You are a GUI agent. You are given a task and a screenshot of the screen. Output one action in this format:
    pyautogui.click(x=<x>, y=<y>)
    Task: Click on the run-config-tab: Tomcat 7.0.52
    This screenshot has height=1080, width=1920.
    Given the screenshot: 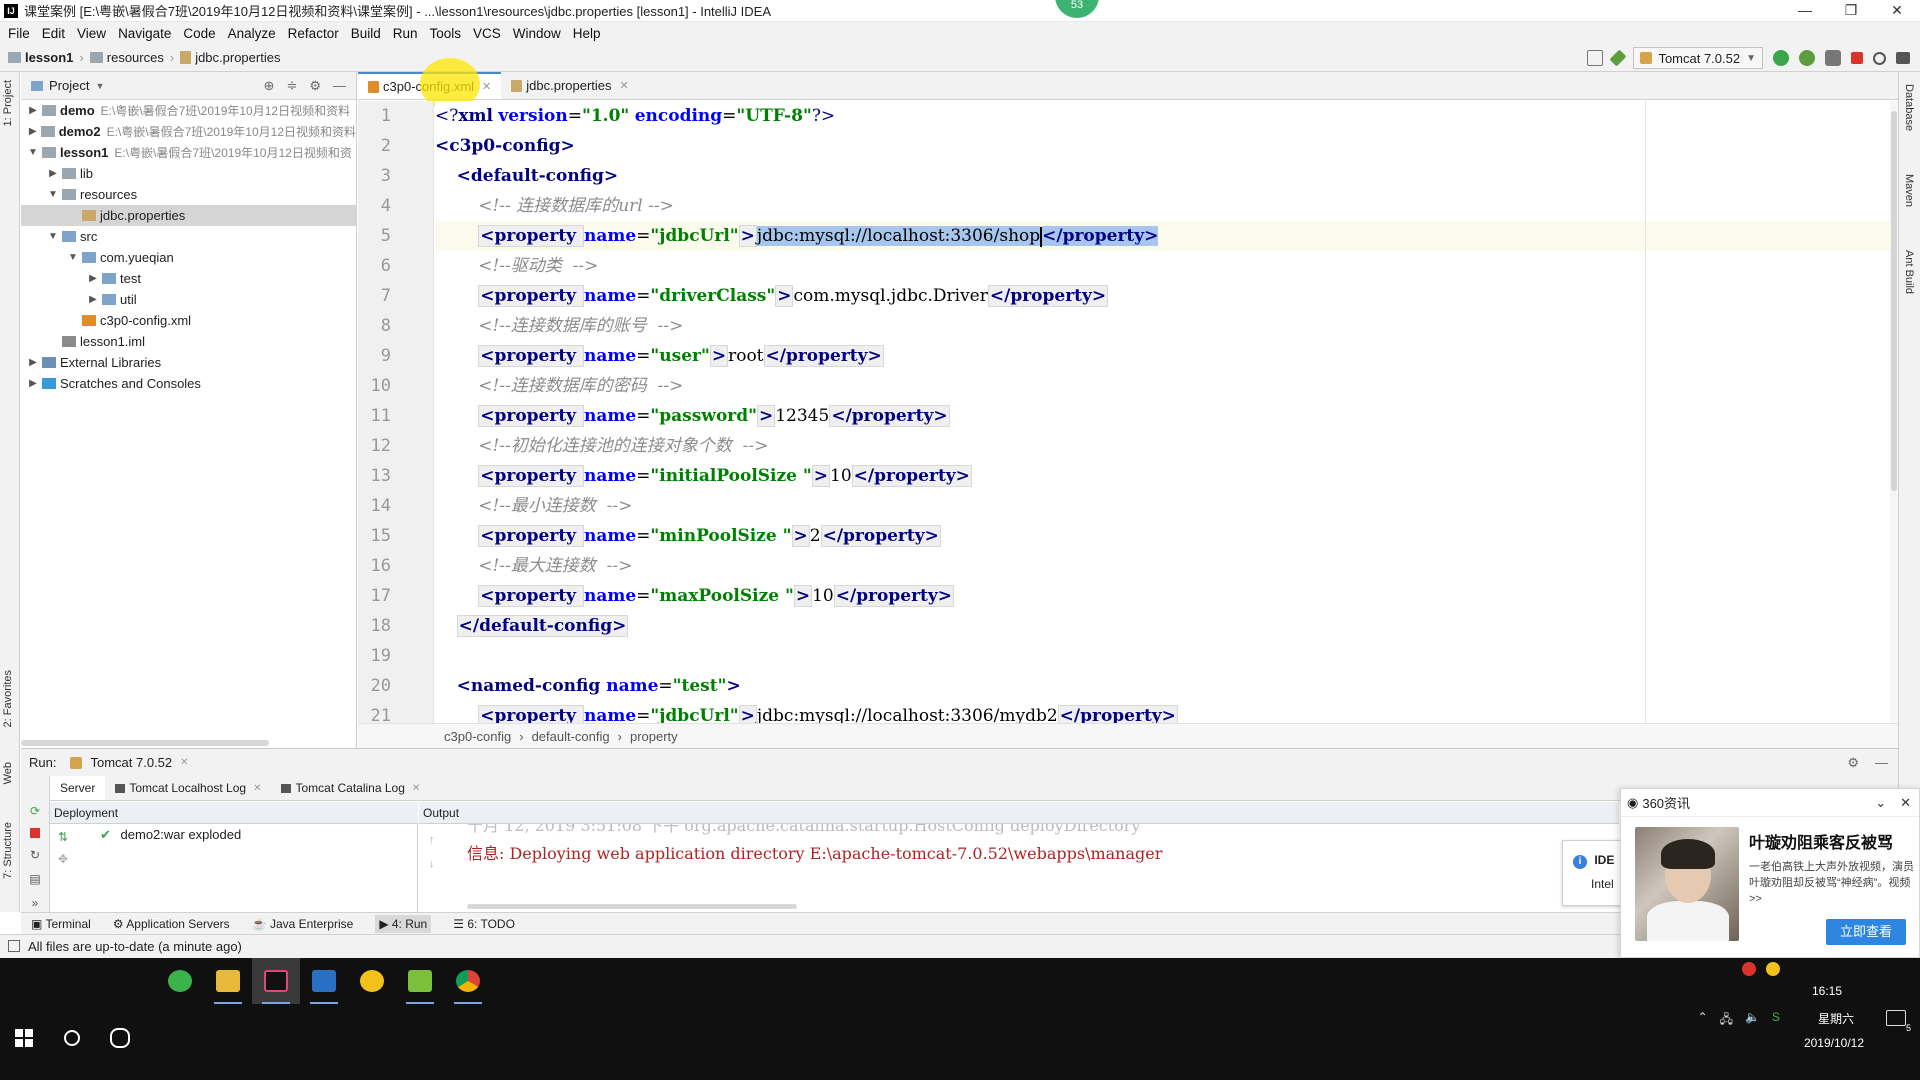 What is the action you would take?
    pyautogui.click(x=131, y=762)
    